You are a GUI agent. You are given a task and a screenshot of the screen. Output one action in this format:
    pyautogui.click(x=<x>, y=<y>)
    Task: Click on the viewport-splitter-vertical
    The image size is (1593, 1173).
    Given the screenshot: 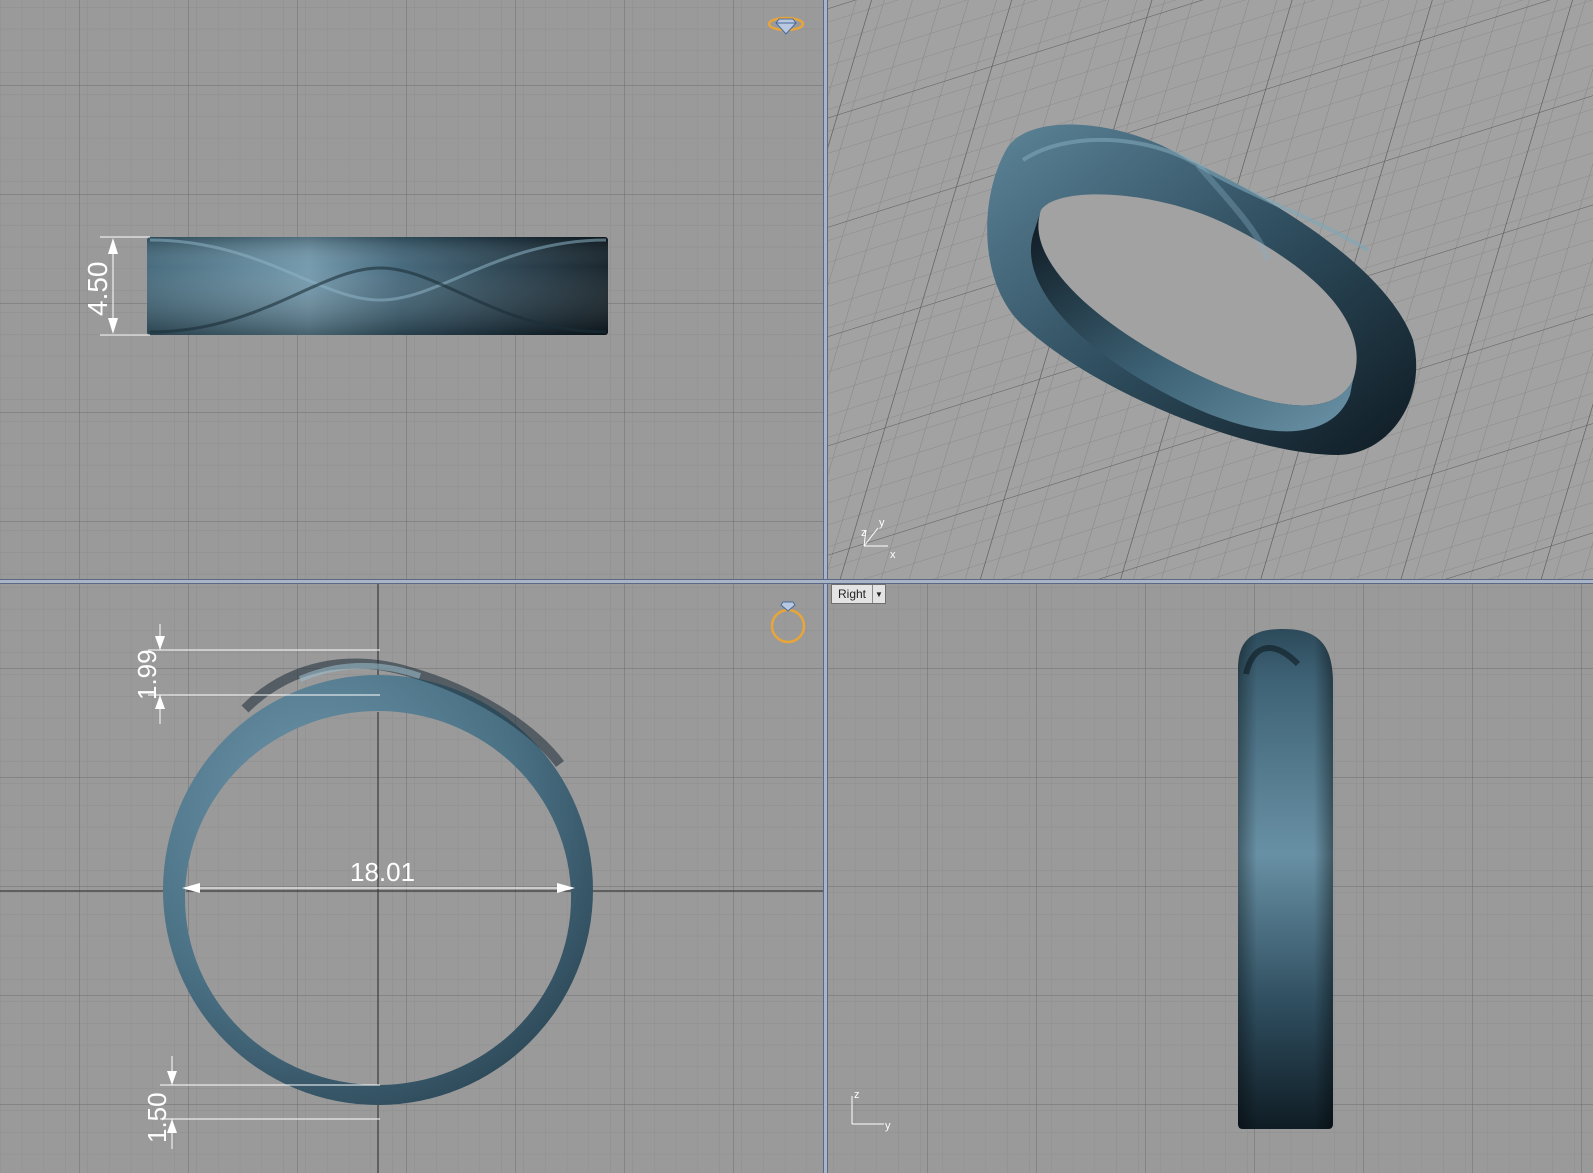 What is the action you would take?
    pyautogui.click(x=825, y=586)
    